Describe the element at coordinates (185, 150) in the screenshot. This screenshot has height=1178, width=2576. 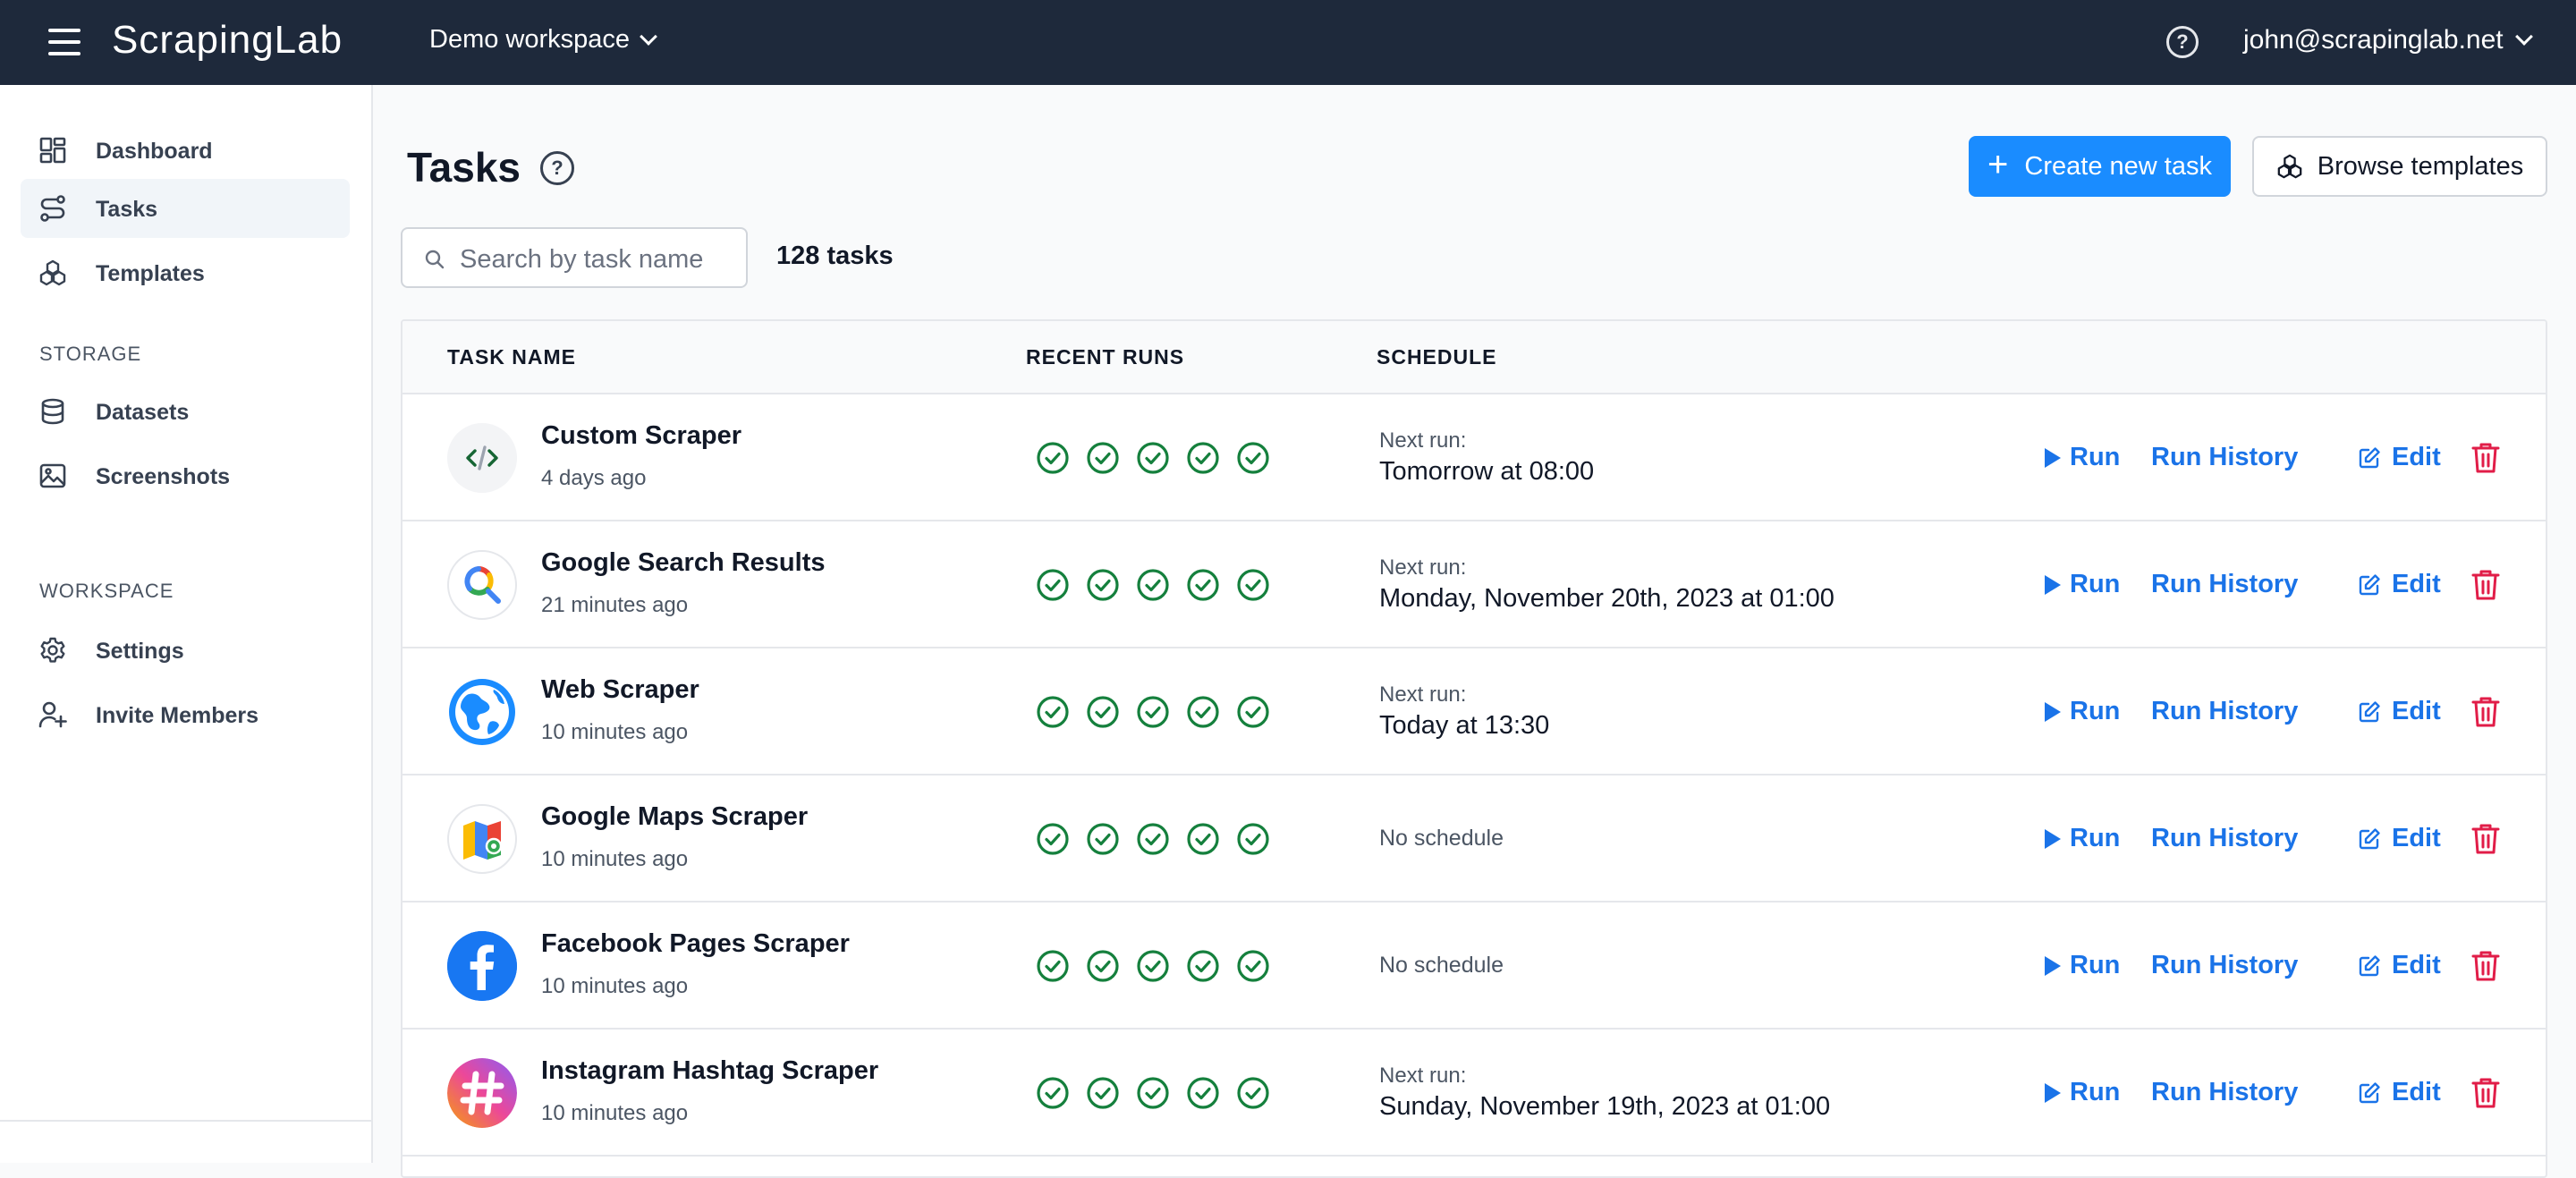
I see `sidebar-item-dashboard: Dashboard` at that location.